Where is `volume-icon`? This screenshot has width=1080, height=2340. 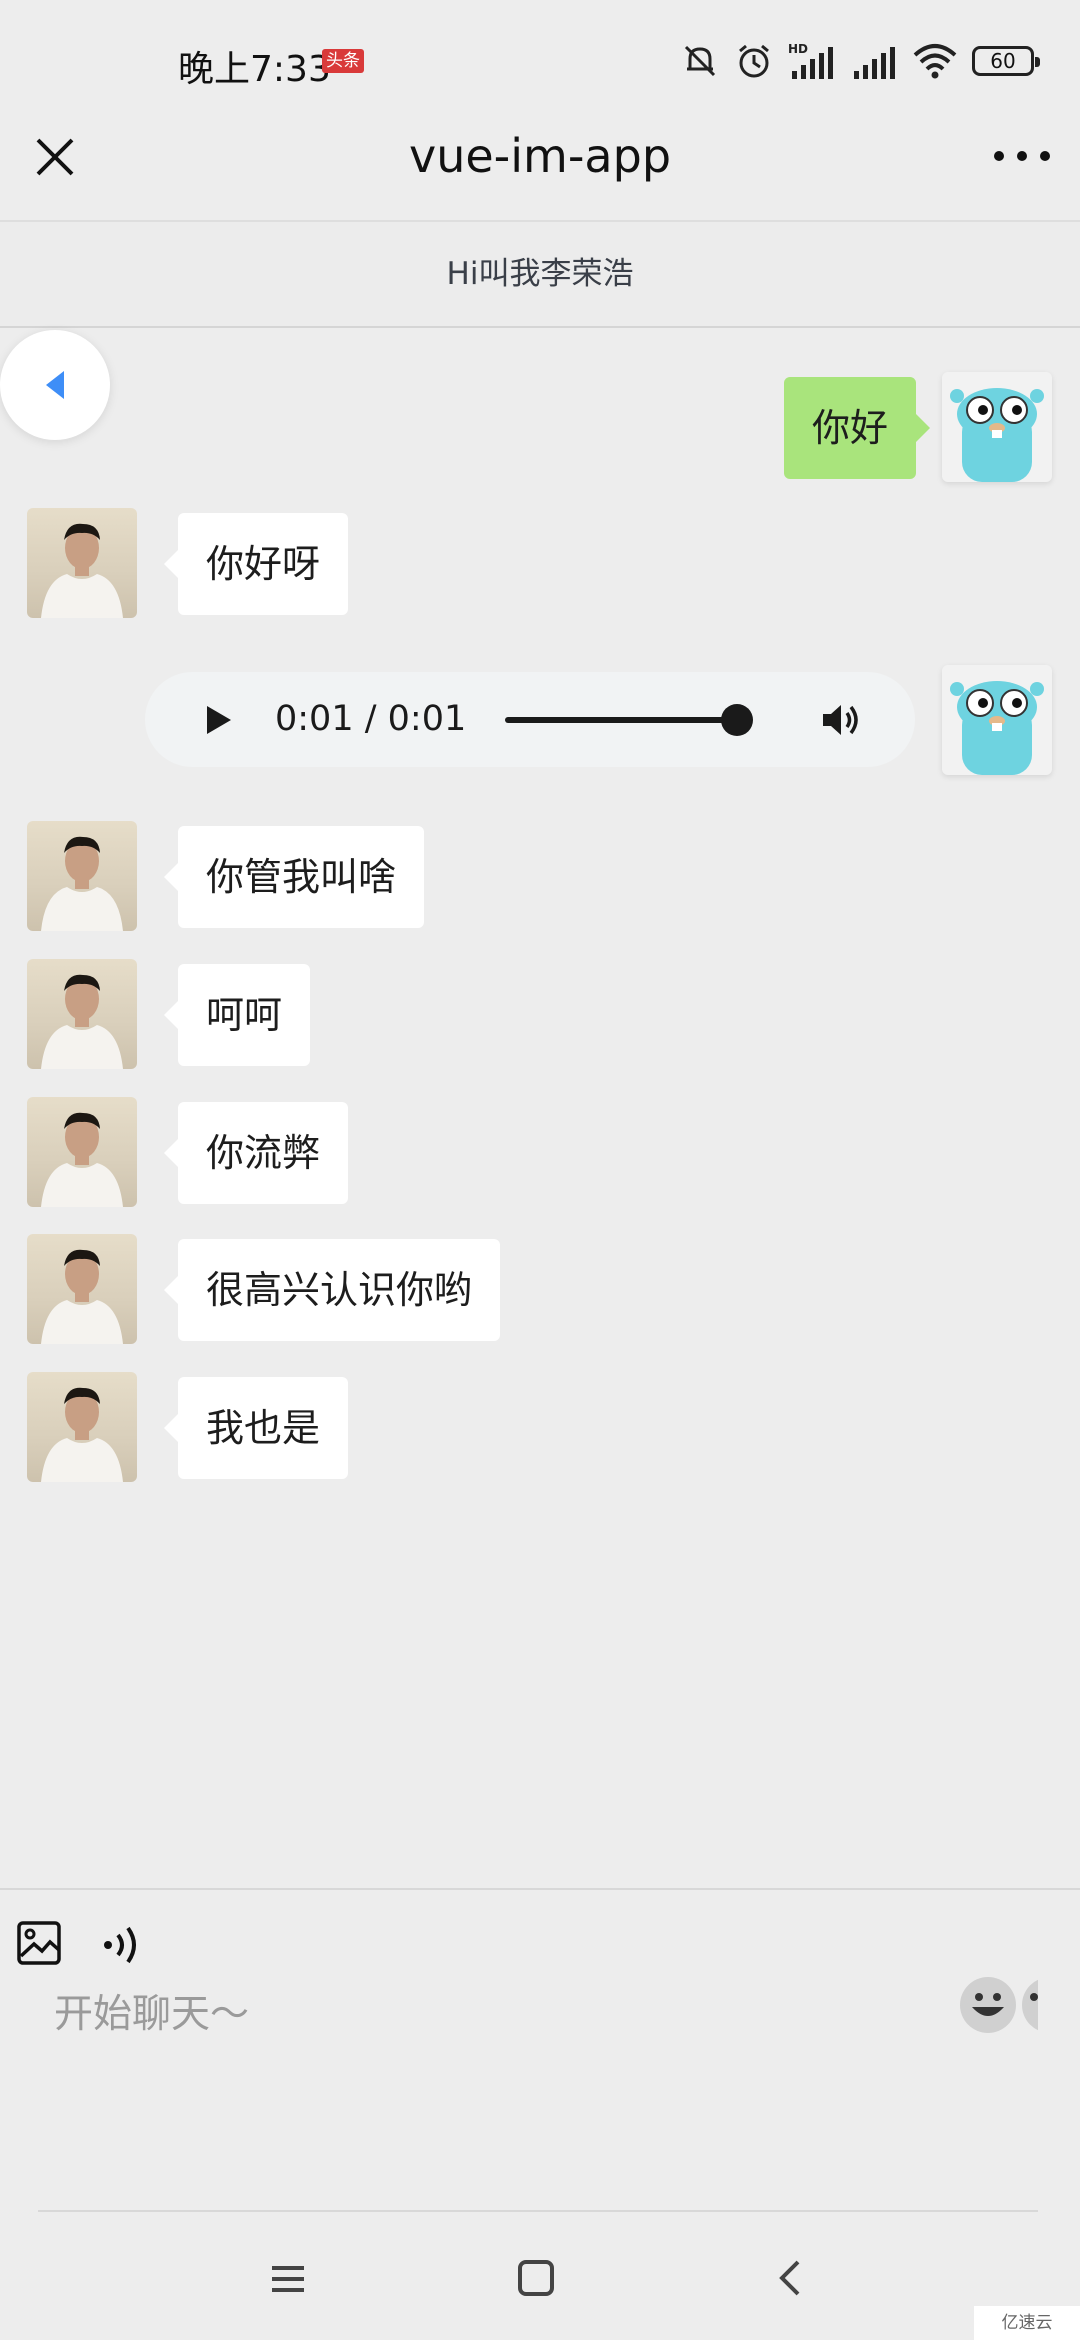
volume-icon is located at coordinates (841, 720).